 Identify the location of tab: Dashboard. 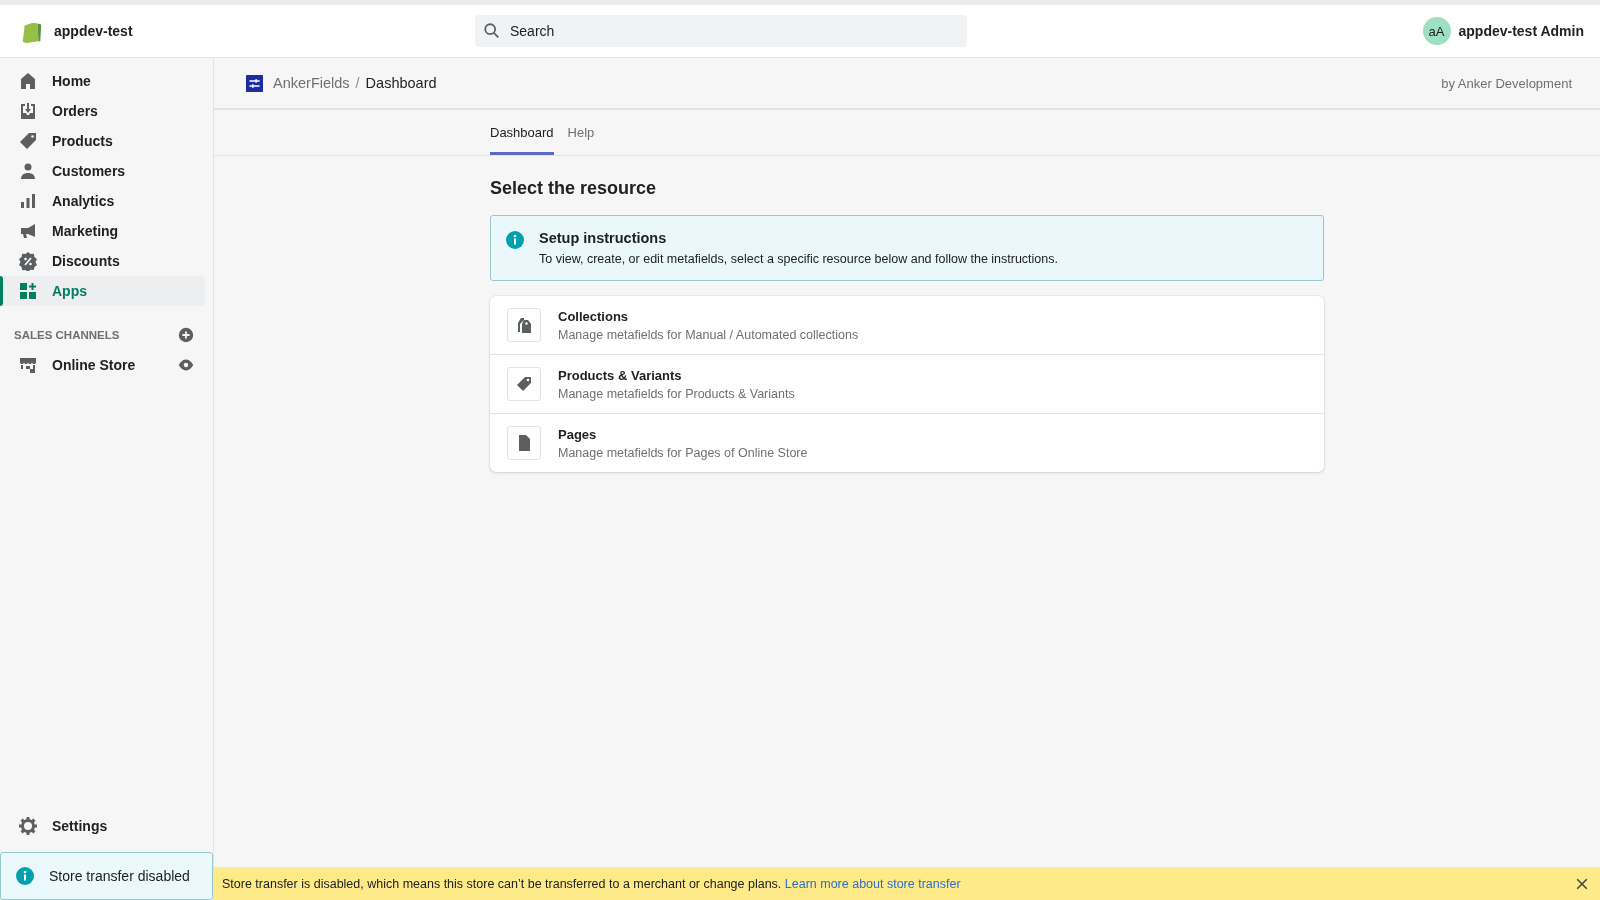
(522, 132).